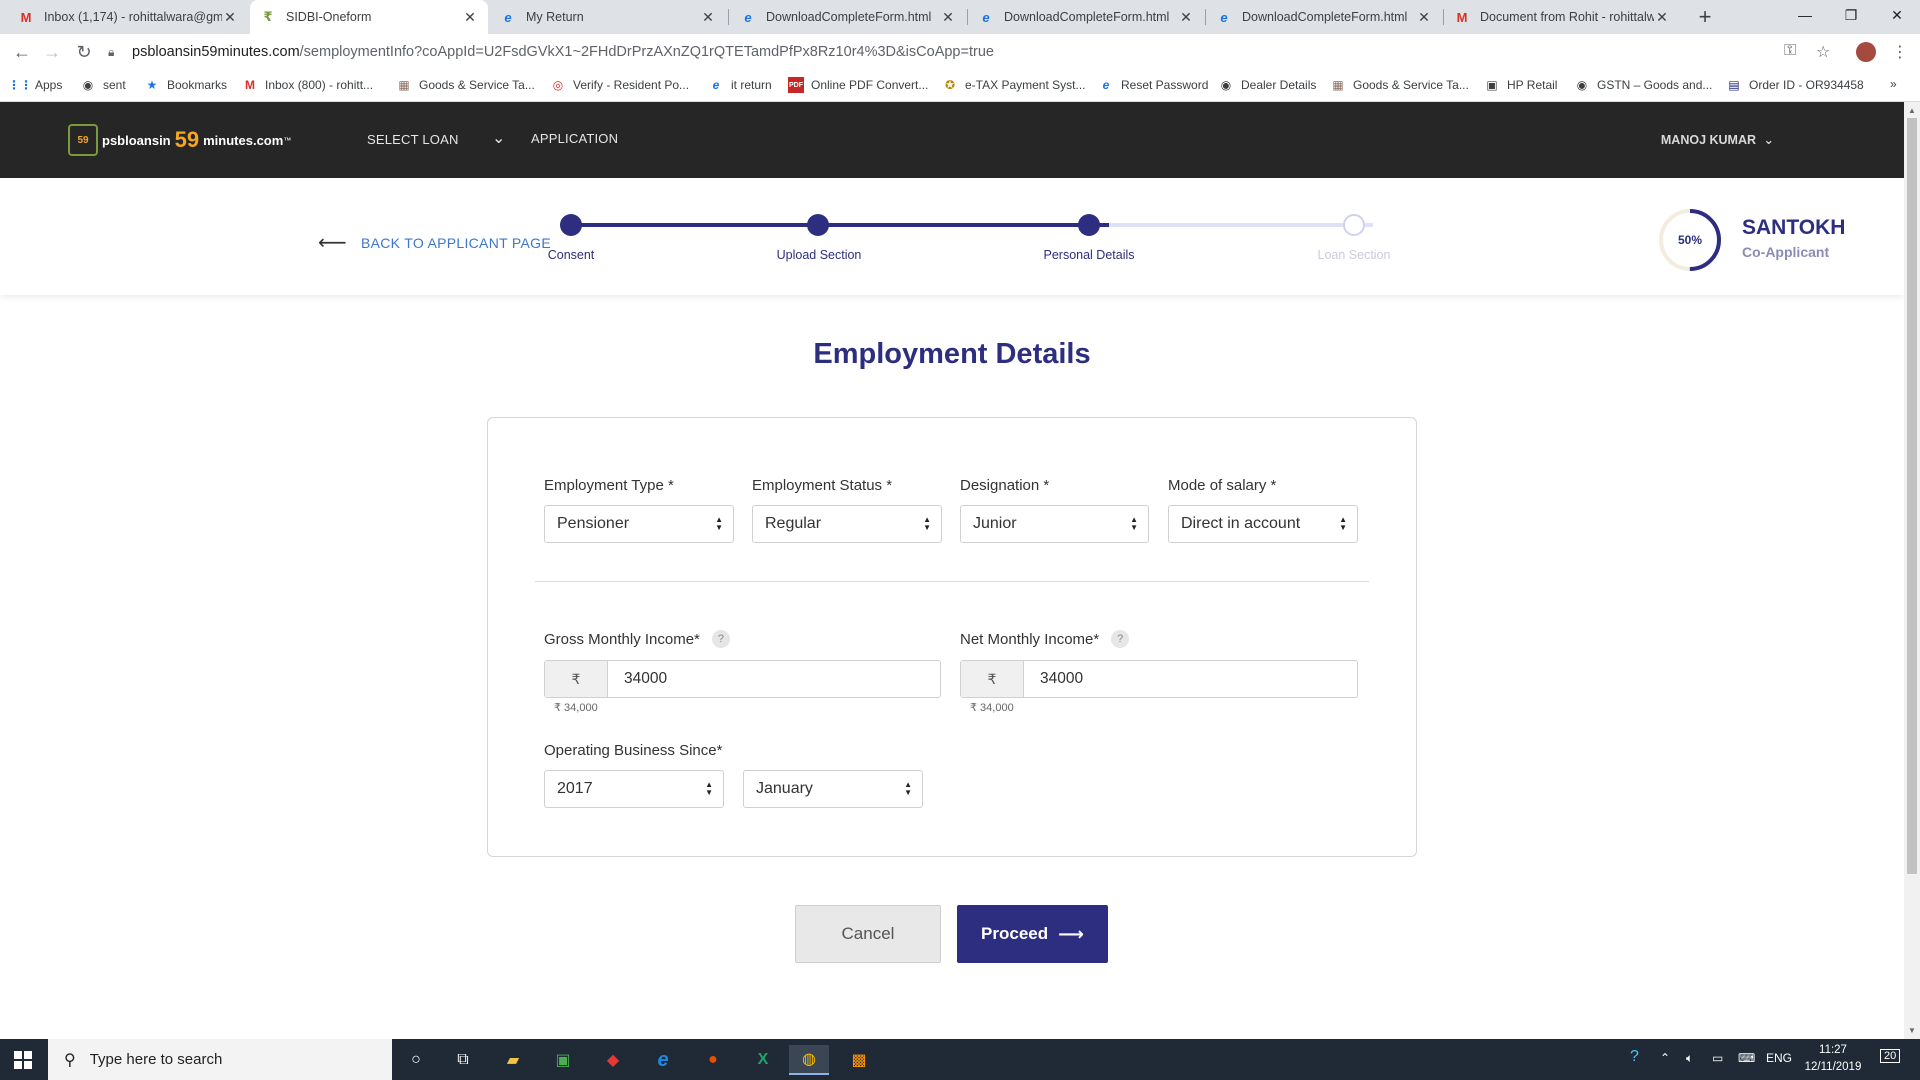 The image size is (1920, 1080). Describe the element at coordinates (1912, 496) in the screenshot. I see `scrollbar-thumb` at that location.